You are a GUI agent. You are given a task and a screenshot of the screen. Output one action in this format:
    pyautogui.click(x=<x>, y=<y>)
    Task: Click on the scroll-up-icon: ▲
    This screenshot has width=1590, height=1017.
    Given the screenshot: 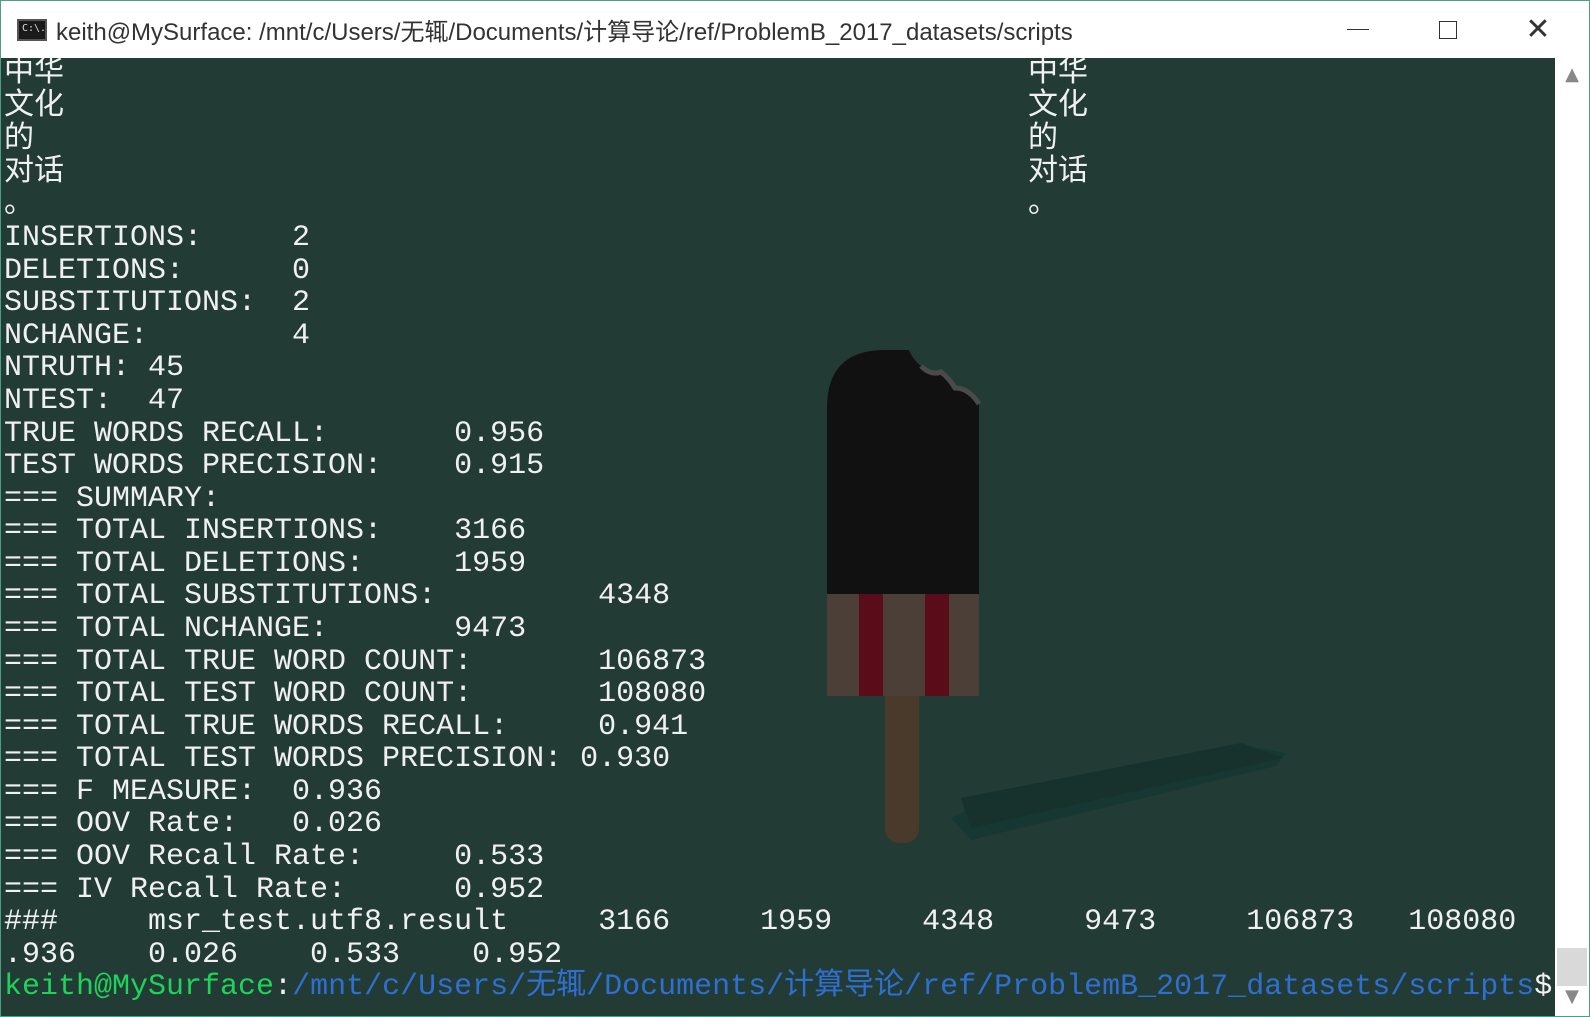 What is the action you would take?
    pyautogui.click(x=1572, y=76)
    